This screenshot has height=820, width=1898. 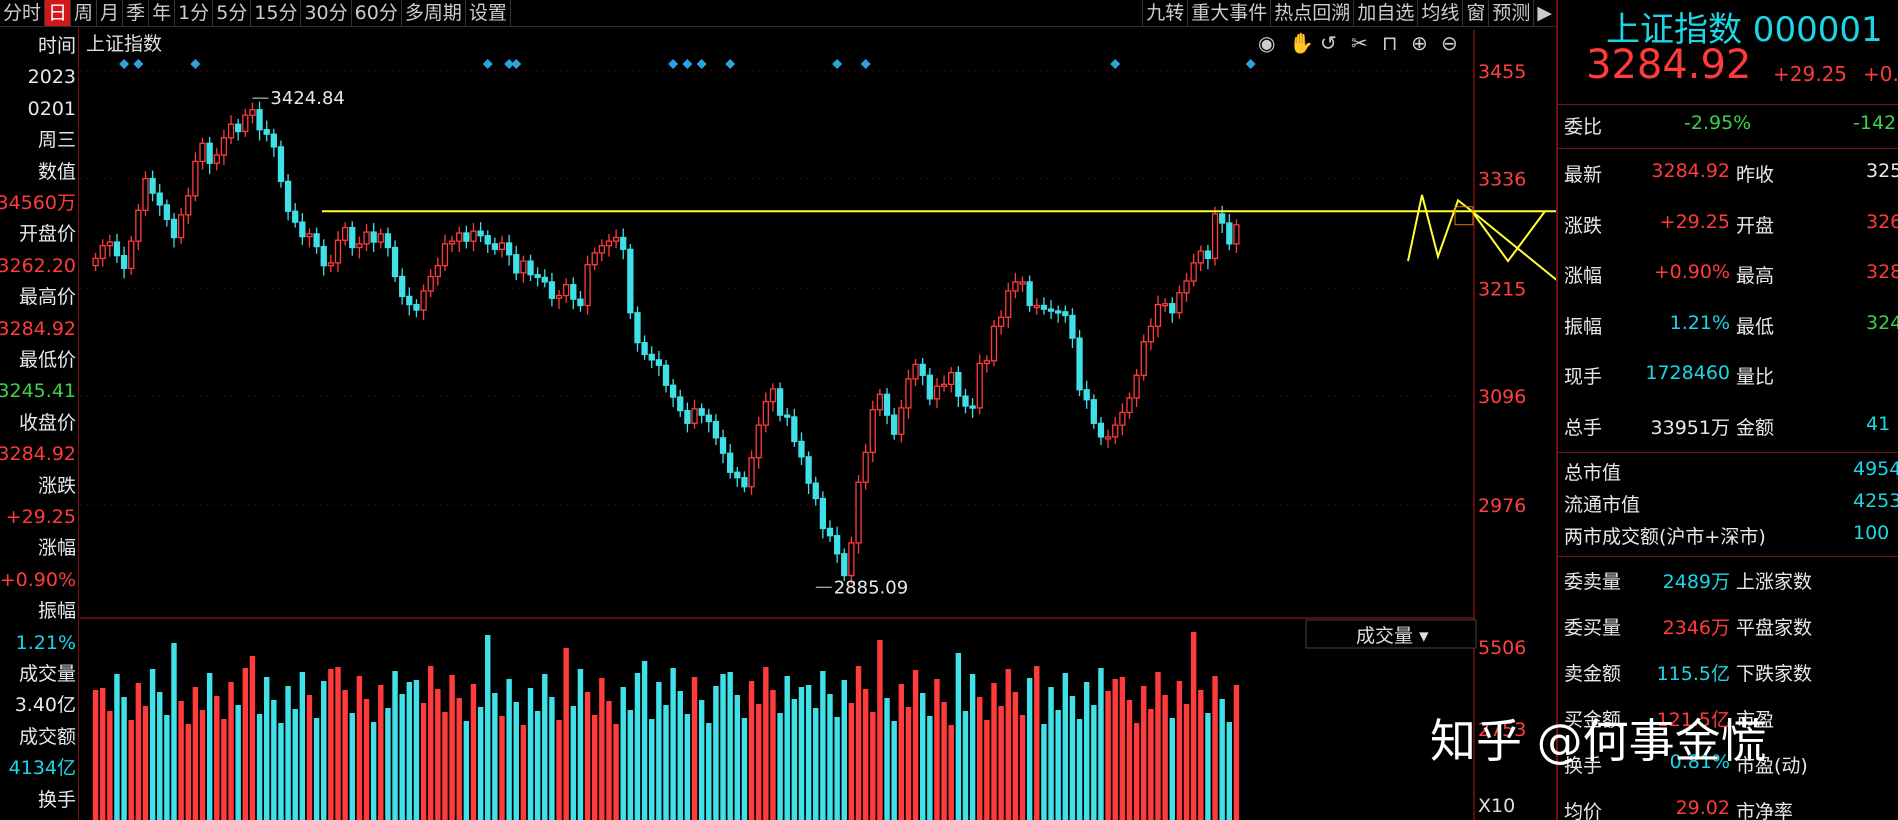 I want to click on zoom-out-icon: ⊖, so click(x=1449, y=43).